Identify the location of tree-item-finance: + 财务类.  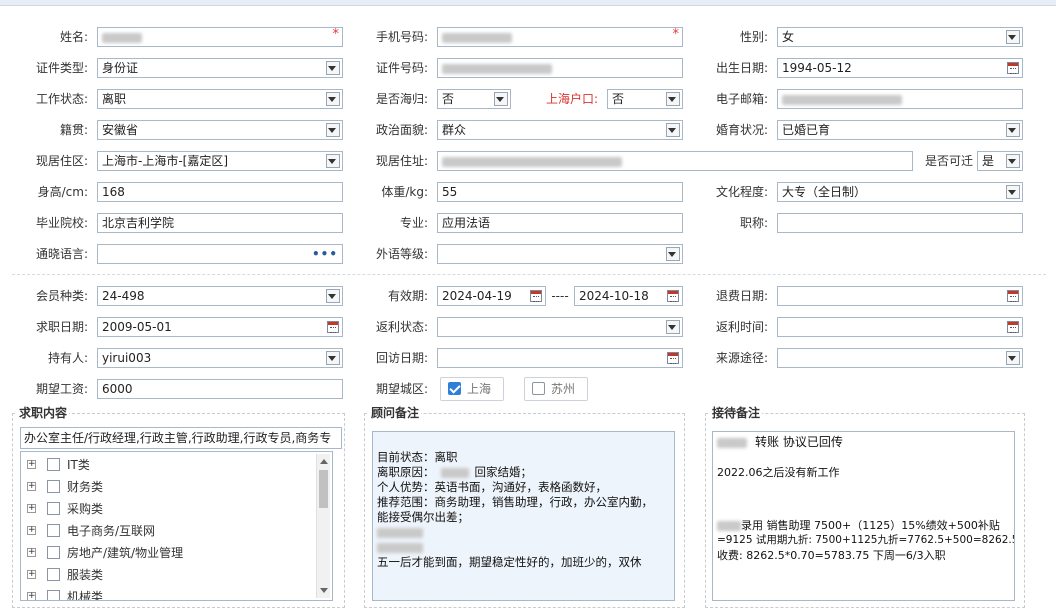
(172, 487).